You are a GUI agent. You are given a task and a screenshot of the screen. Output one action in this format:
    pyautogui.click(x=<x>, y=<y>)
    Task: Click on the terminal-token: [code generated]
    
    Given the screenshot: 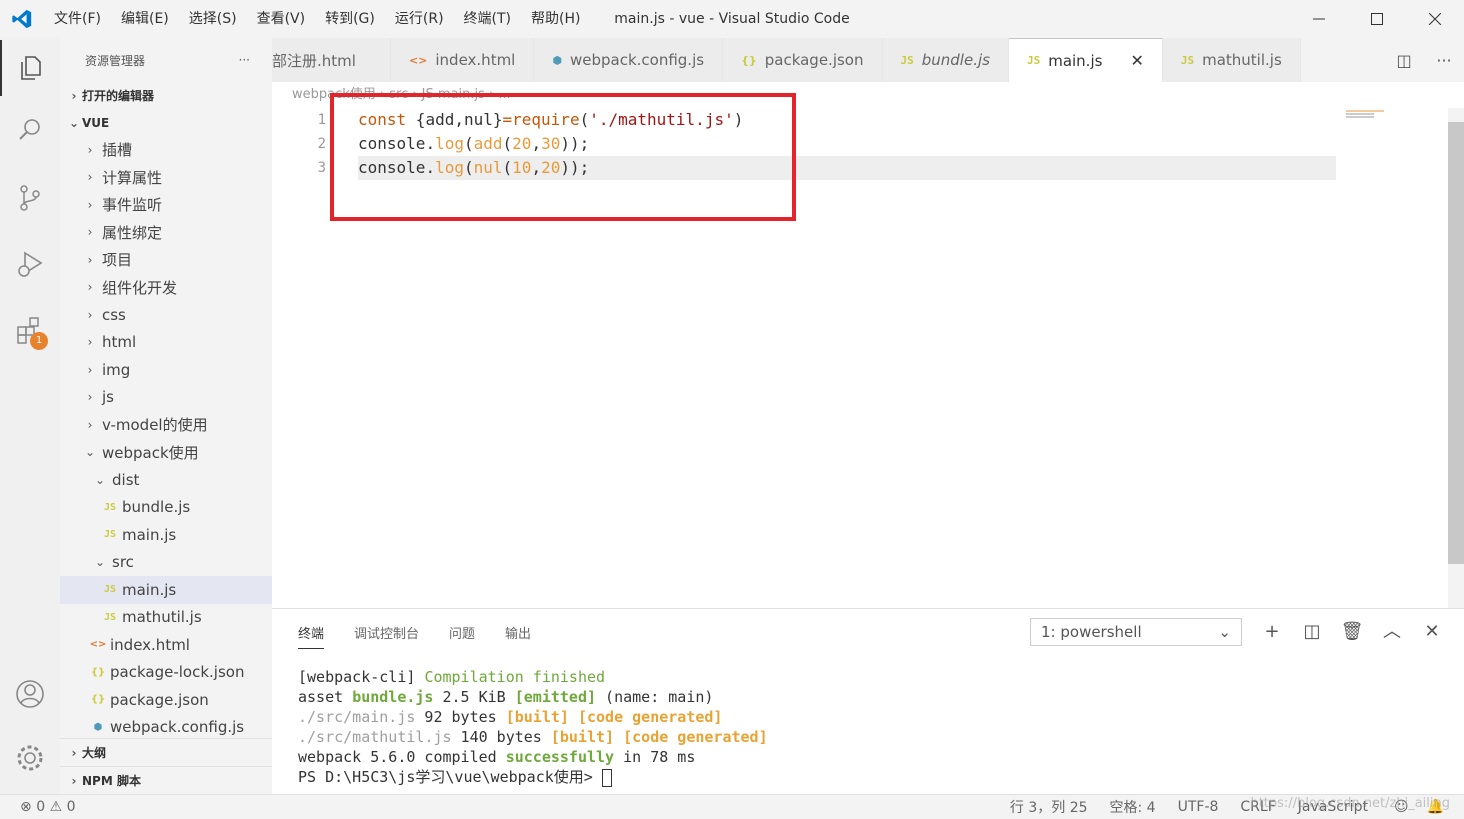 What is the action you would take?
    pyautogui.click(x=650, y=717)
    